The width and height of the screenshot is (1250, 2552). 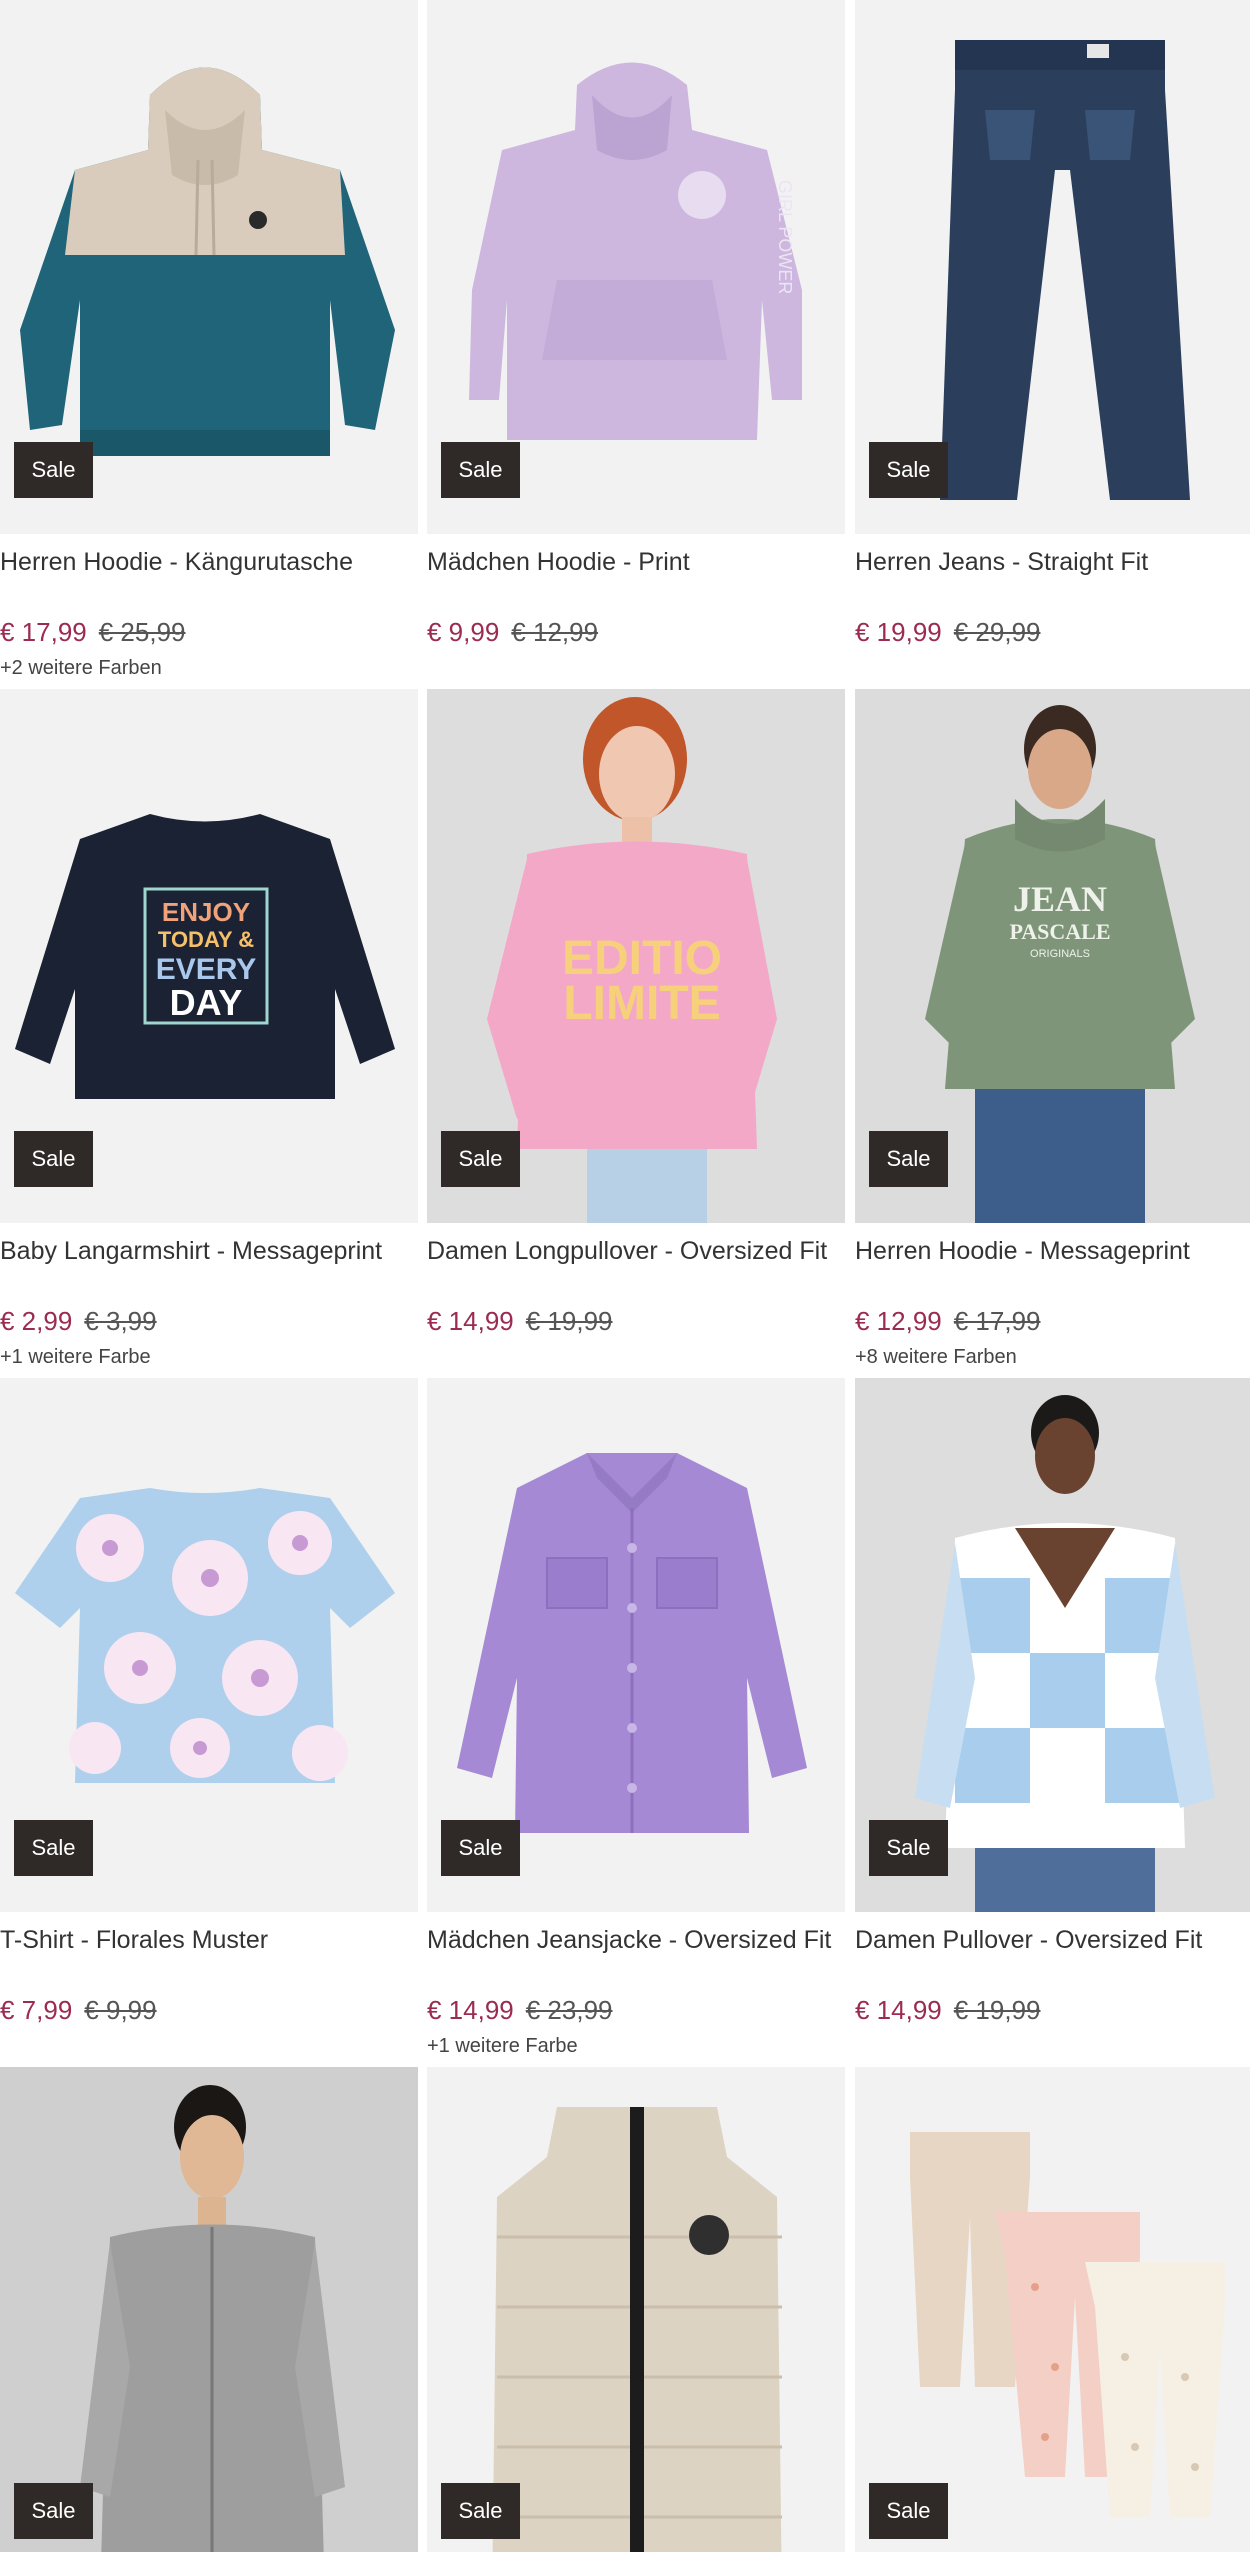 I want to click on more-colors-label: +8 weitere Farben, so click(x=936, y=1357).